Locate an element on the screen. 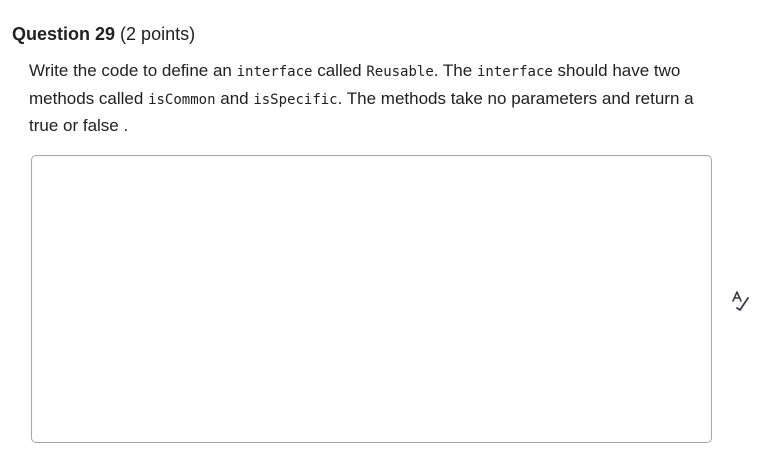 The width and height of the screenshot is (767, 467). question-title: Question 29 is located at coordinates (64, 34).